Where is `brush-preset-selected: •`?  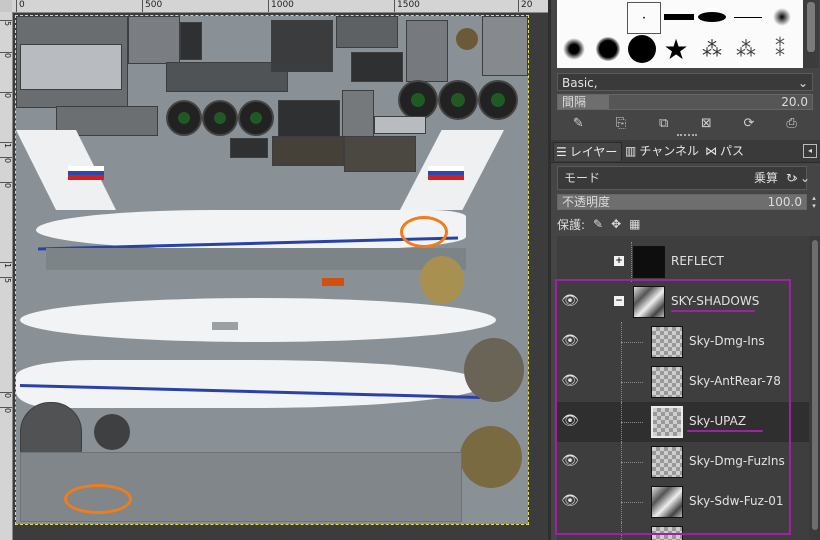
brush-preset-selected: • is located at coordinates (644, 18).